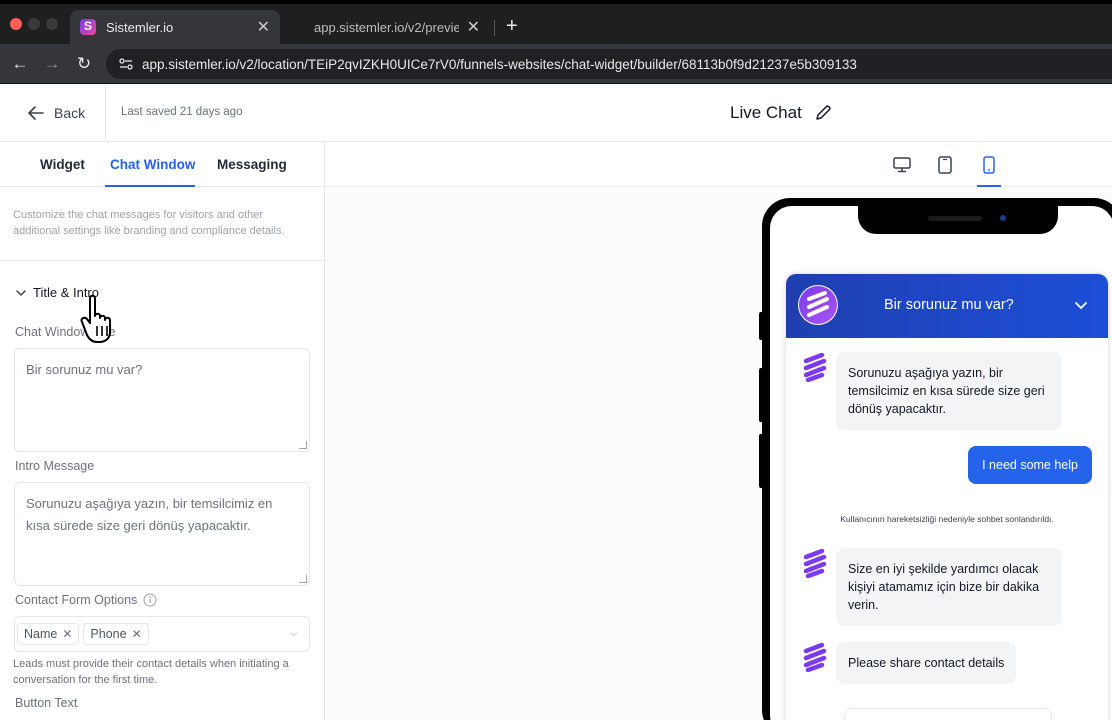 This screenshot has width=1112, height=720. I want to click on contact-form-options-select: Name ✕ Phone ✕, so click(162, 634).